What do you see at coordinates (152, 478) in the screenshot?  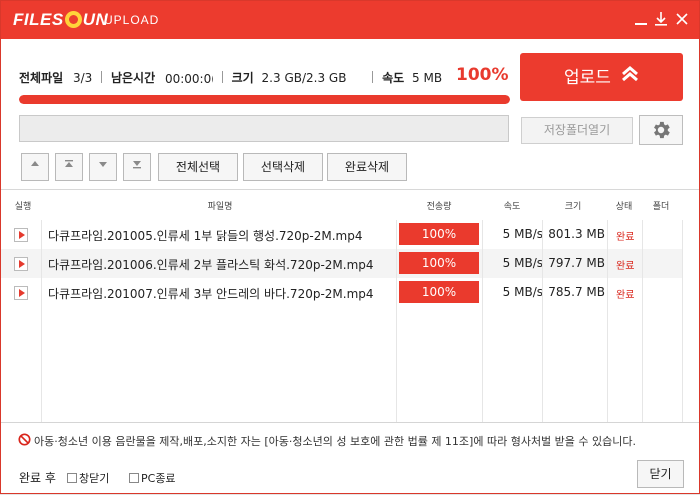 I see `pc-shutdown-checkbox: PC종료` at bounding box center [152, 478].